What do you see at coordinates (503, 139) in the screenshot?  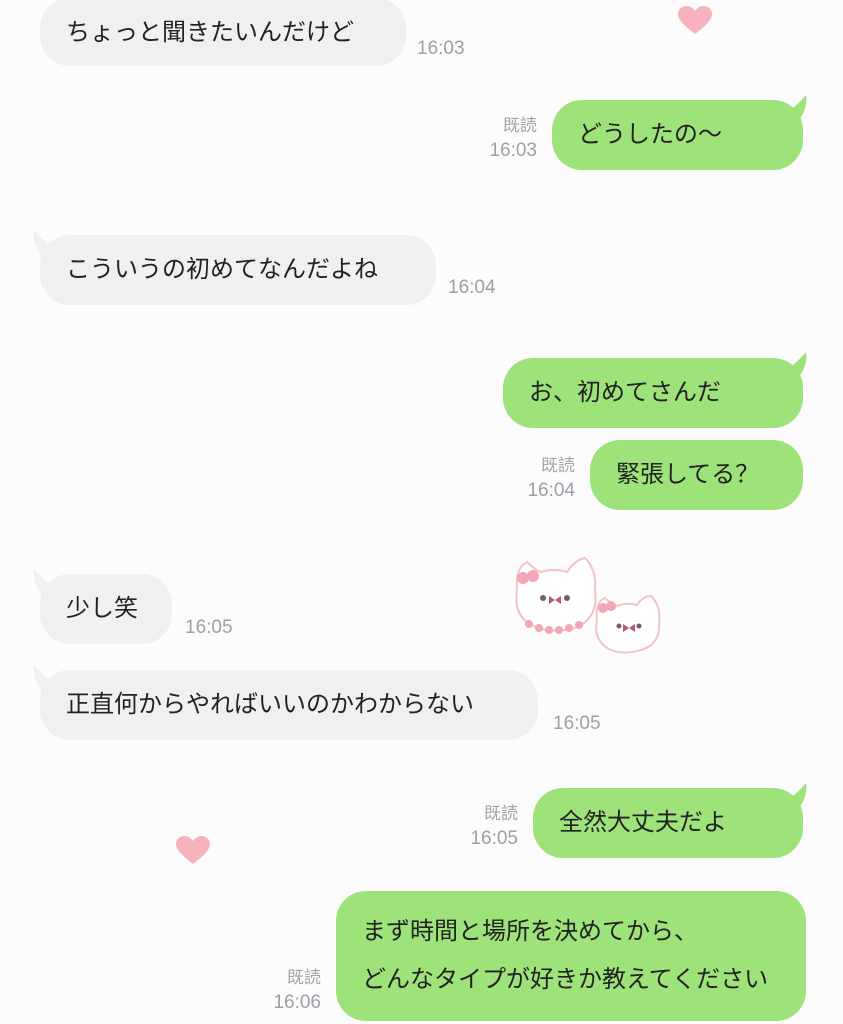 I see `message-meta: 既読 16:03` at bounding box center [503, 139].